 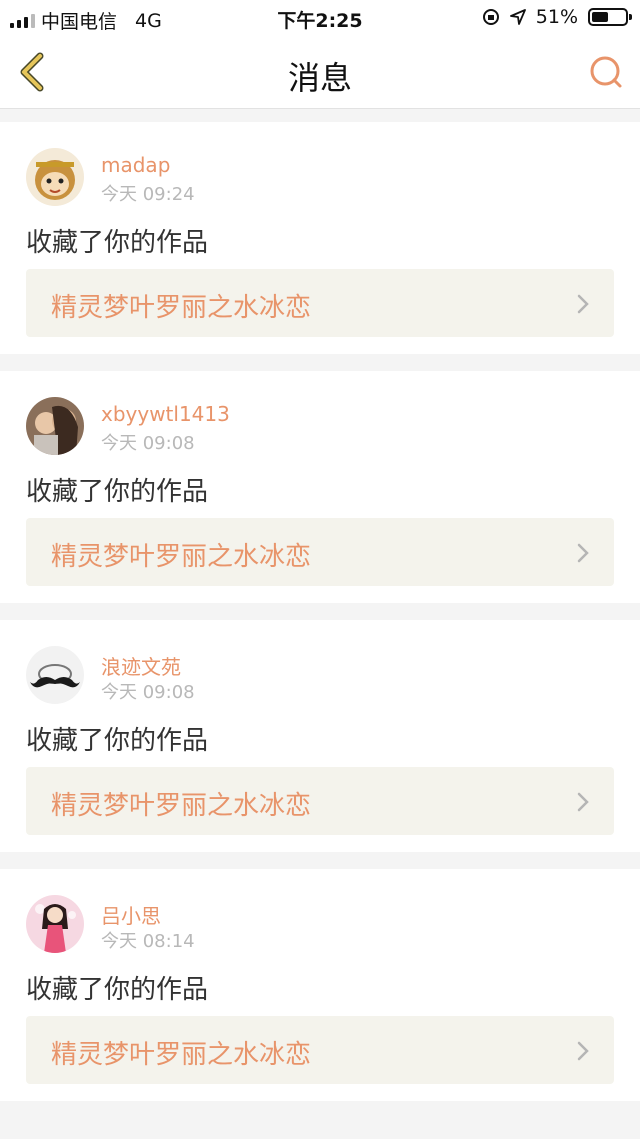 I want to click on couple-photo-avatar-icon, so click(x=55, y=426).